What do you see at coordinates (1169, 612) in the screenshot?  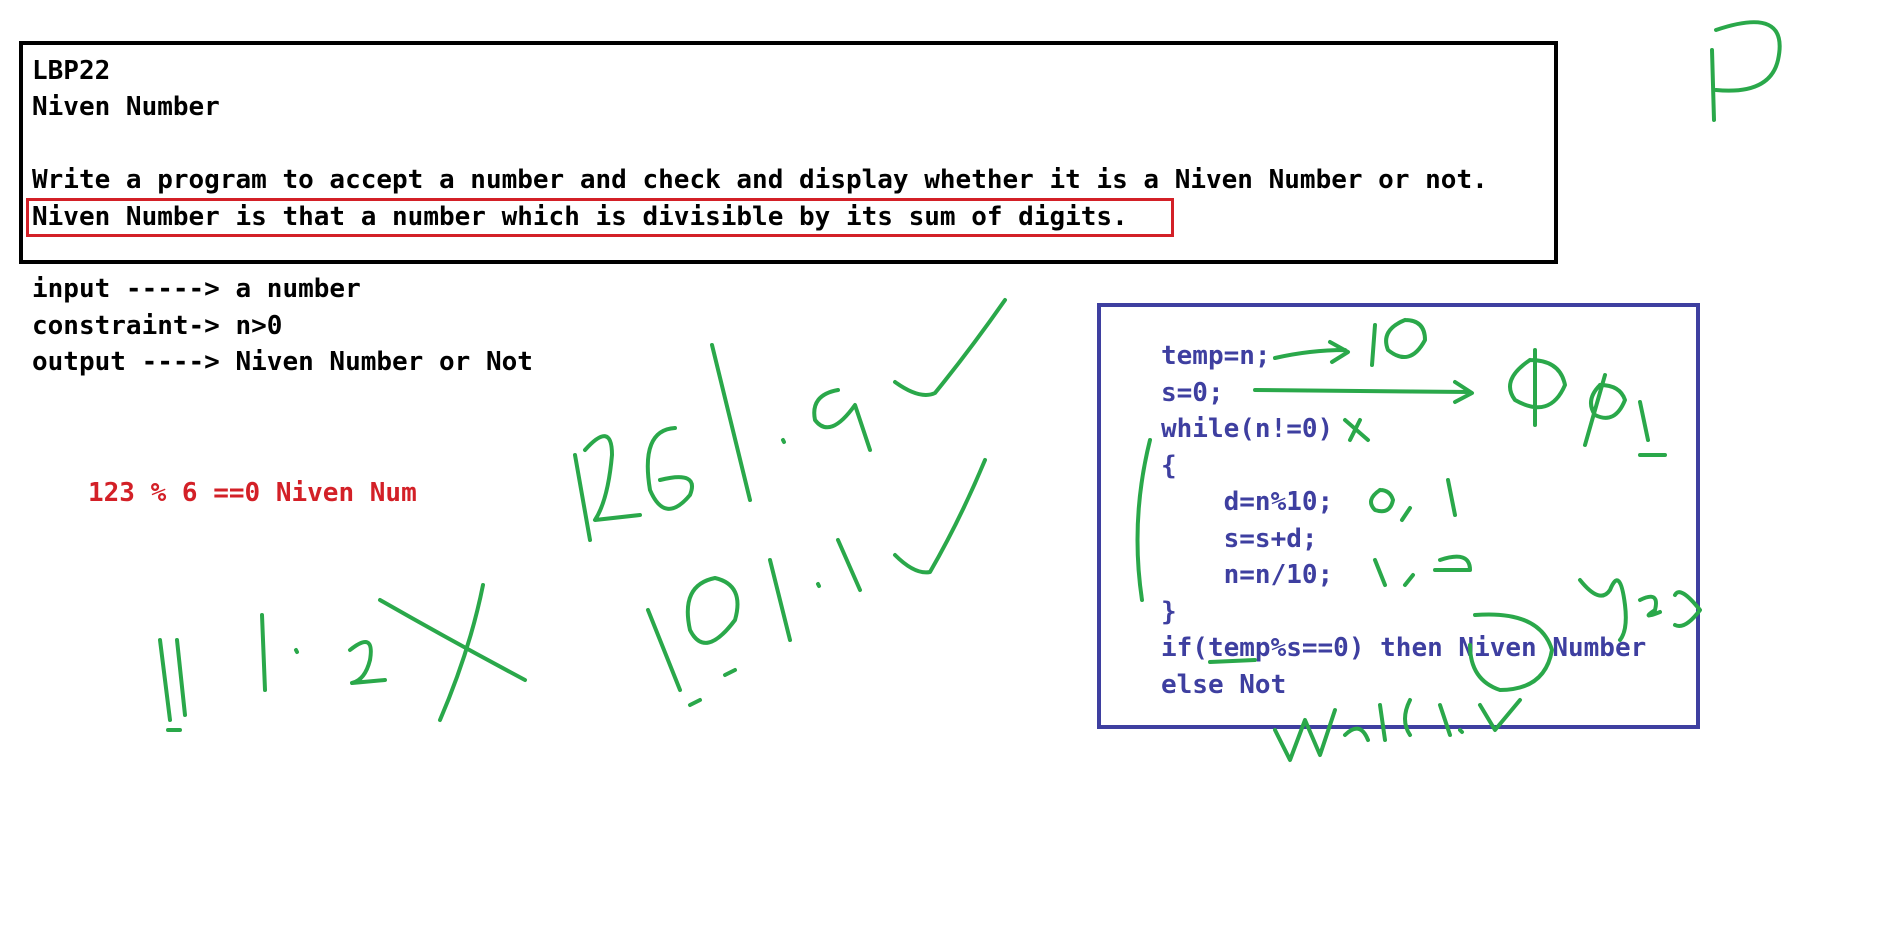 I see `code-line: }` at bounding box center [1169, 612].